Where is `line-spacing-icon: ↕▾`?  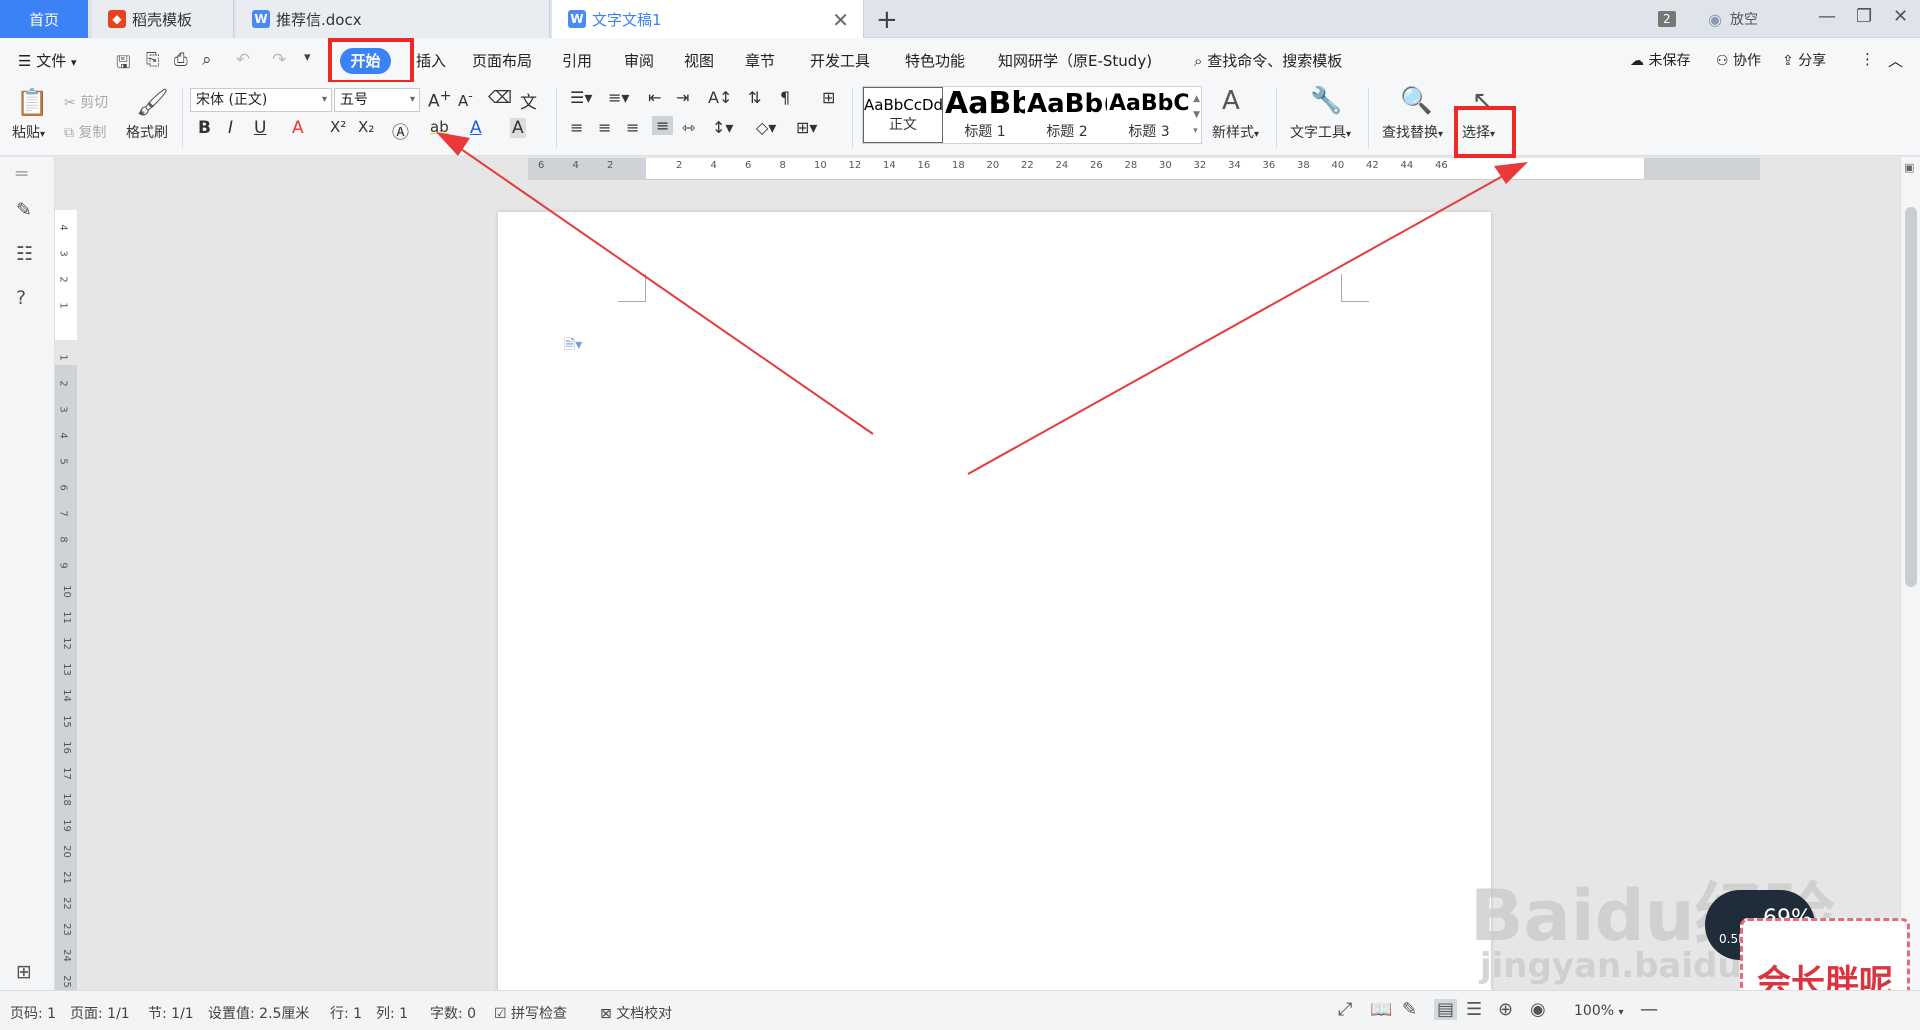
line-spacing-icon: ↕▾ is located at coordinates (722, 127).